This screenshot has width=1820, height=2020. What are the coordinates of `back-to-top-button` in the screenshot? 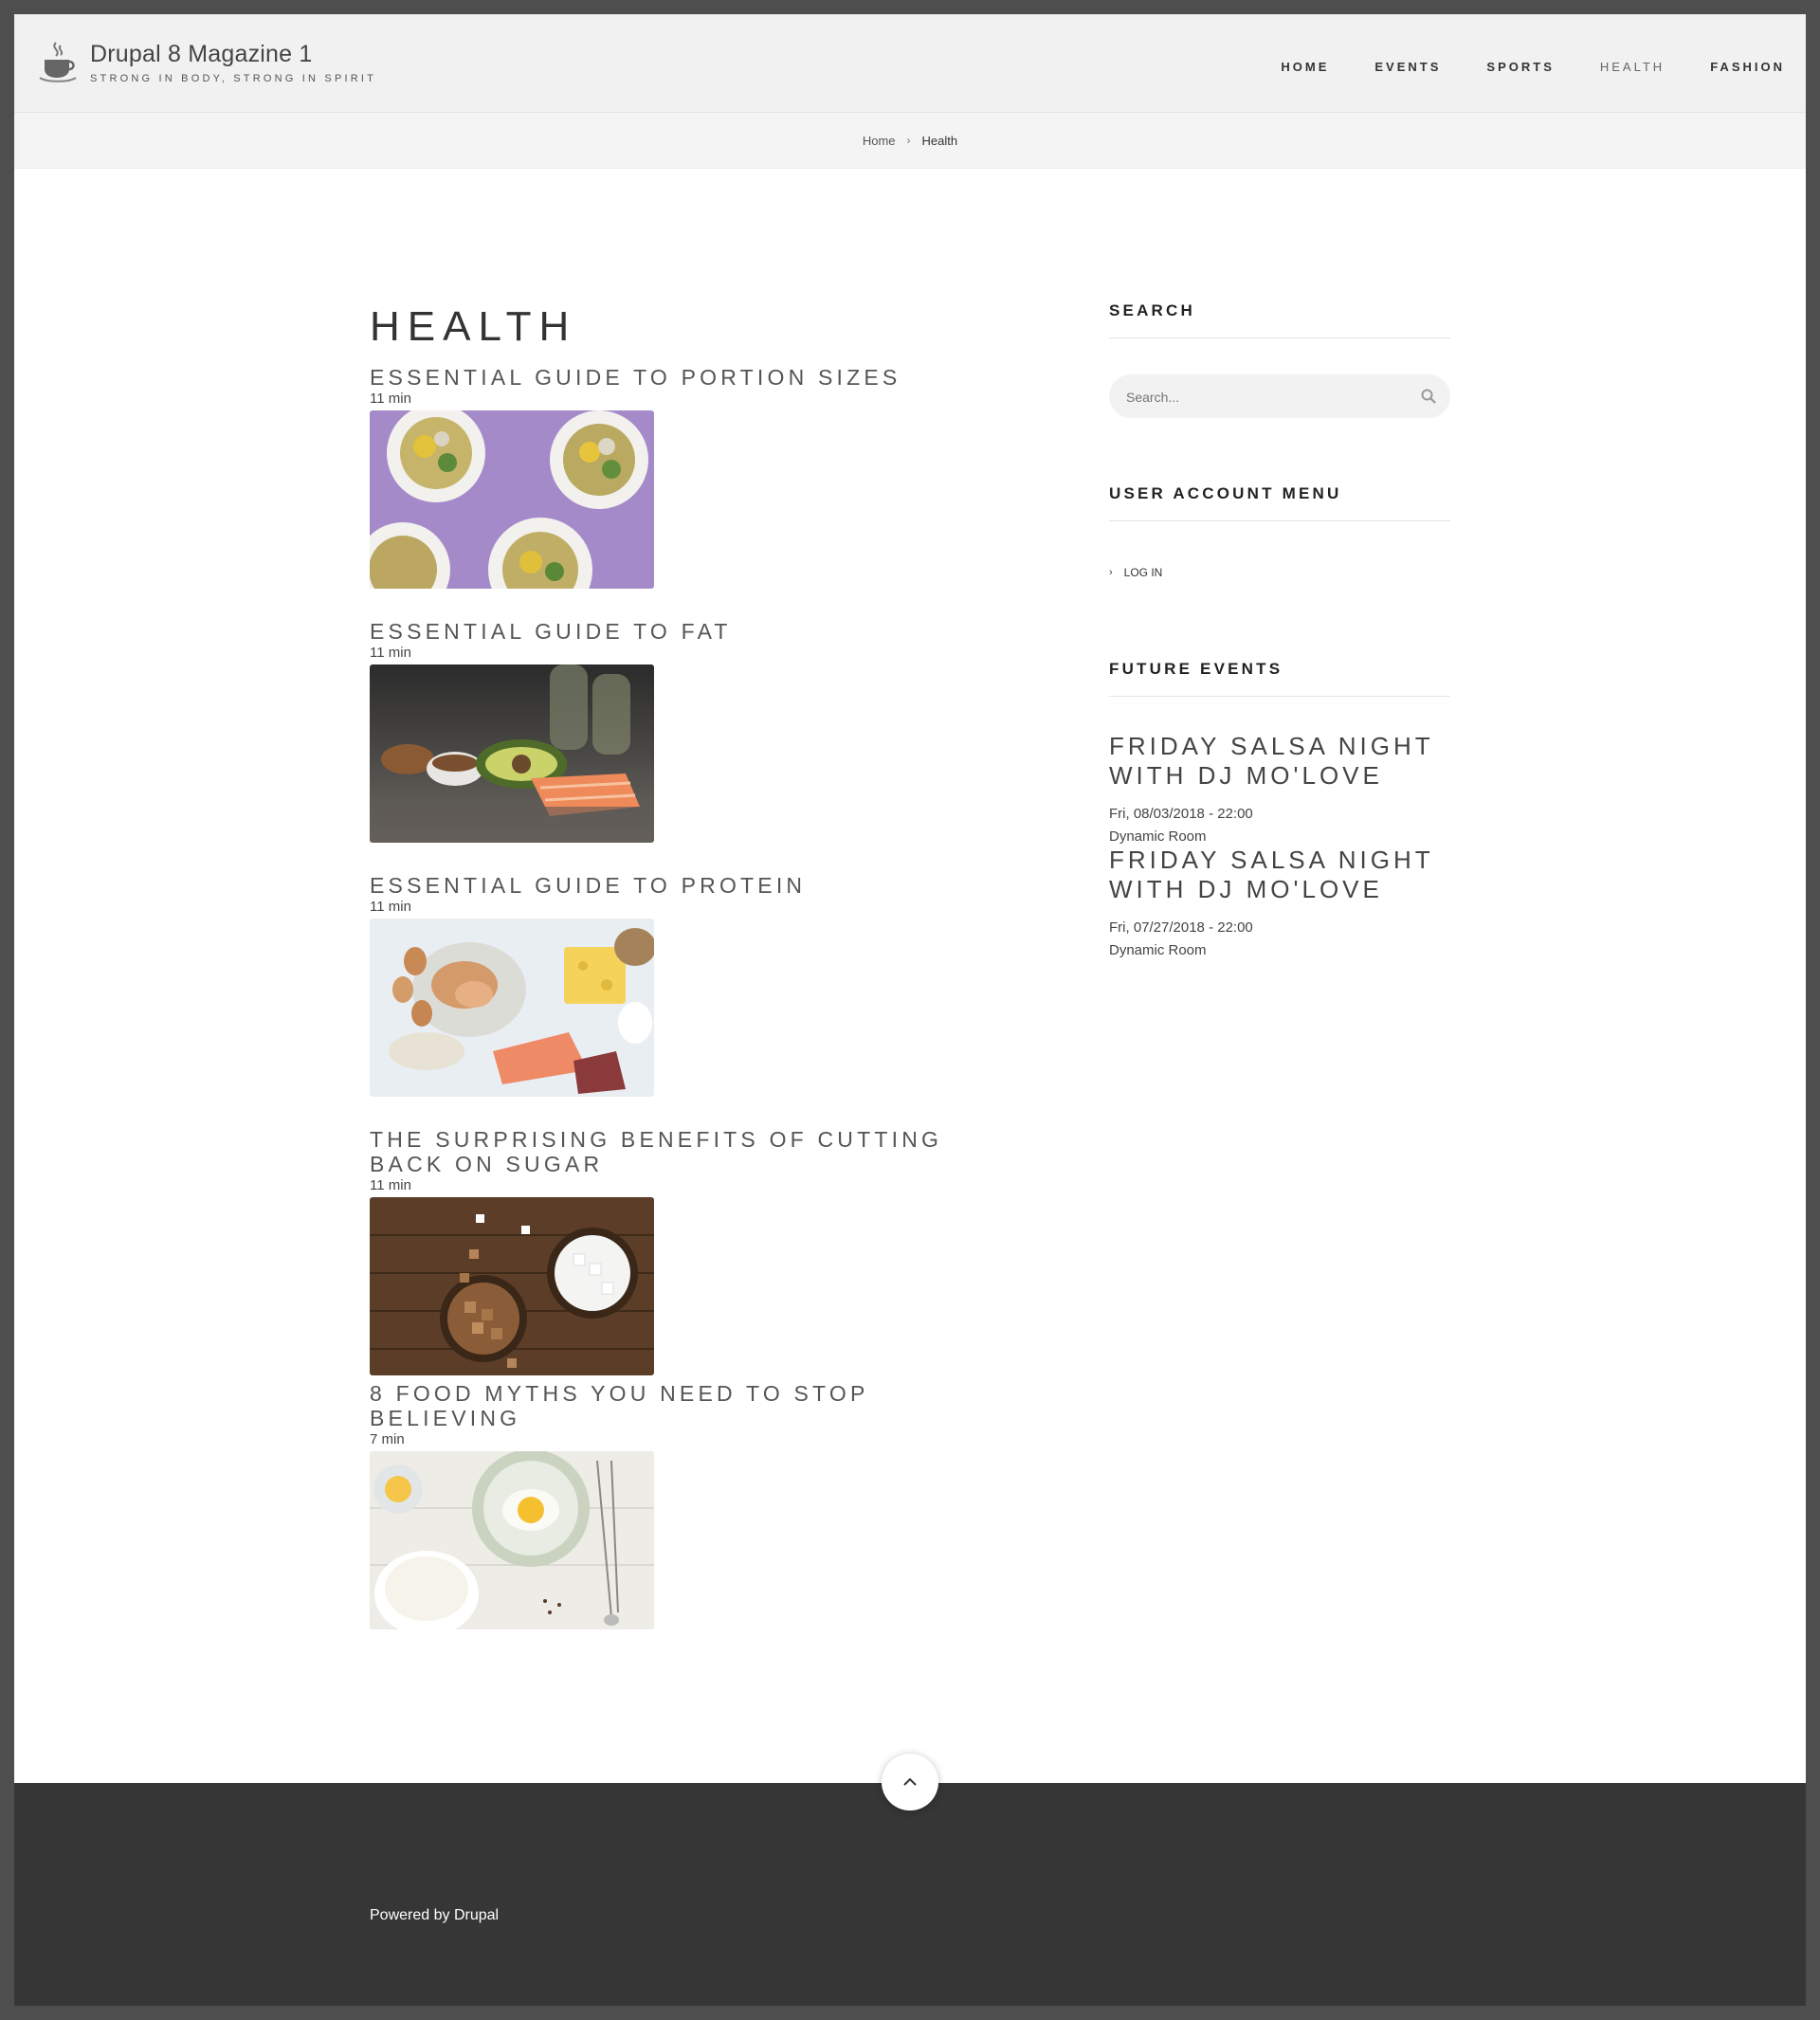 It's located at (910, 1783).